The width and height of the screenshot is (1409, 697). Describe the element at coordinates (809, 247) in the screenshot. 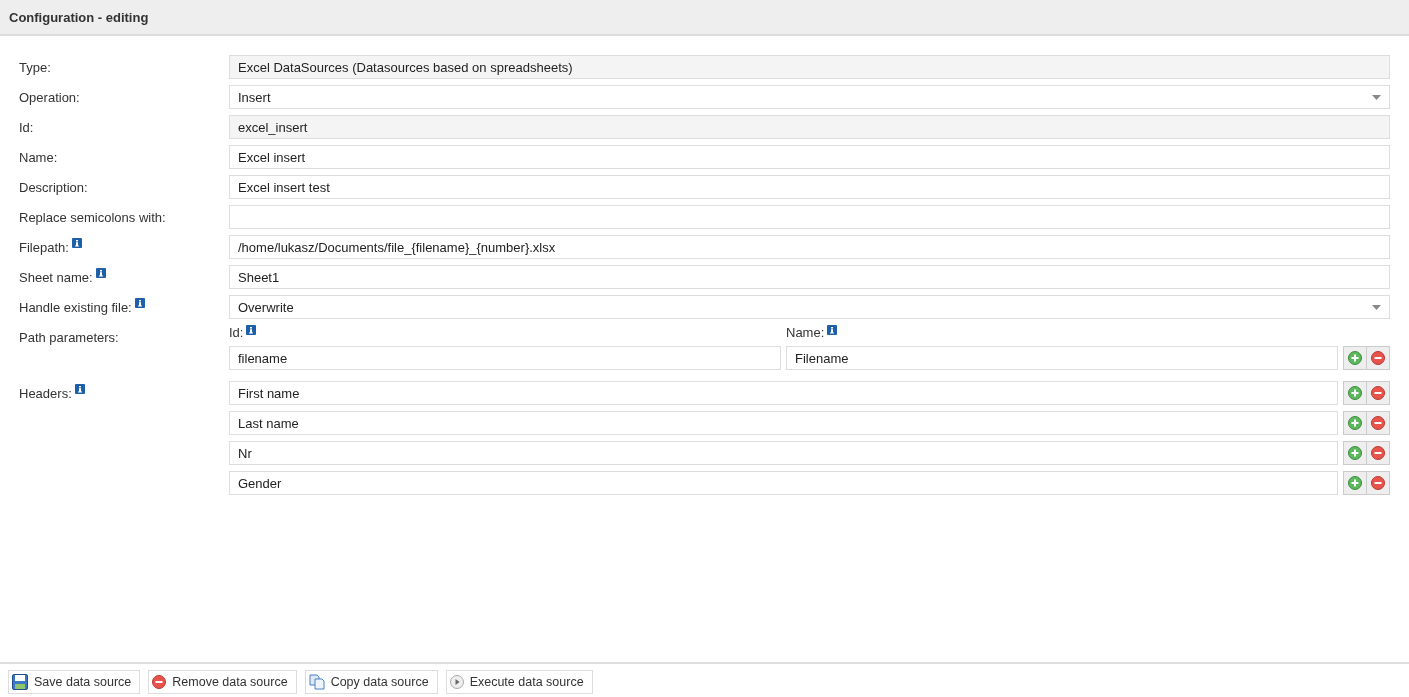

I see `input-field: /home/lukasz/Documents/file_{filename}_{number}.xlsx` at that location.